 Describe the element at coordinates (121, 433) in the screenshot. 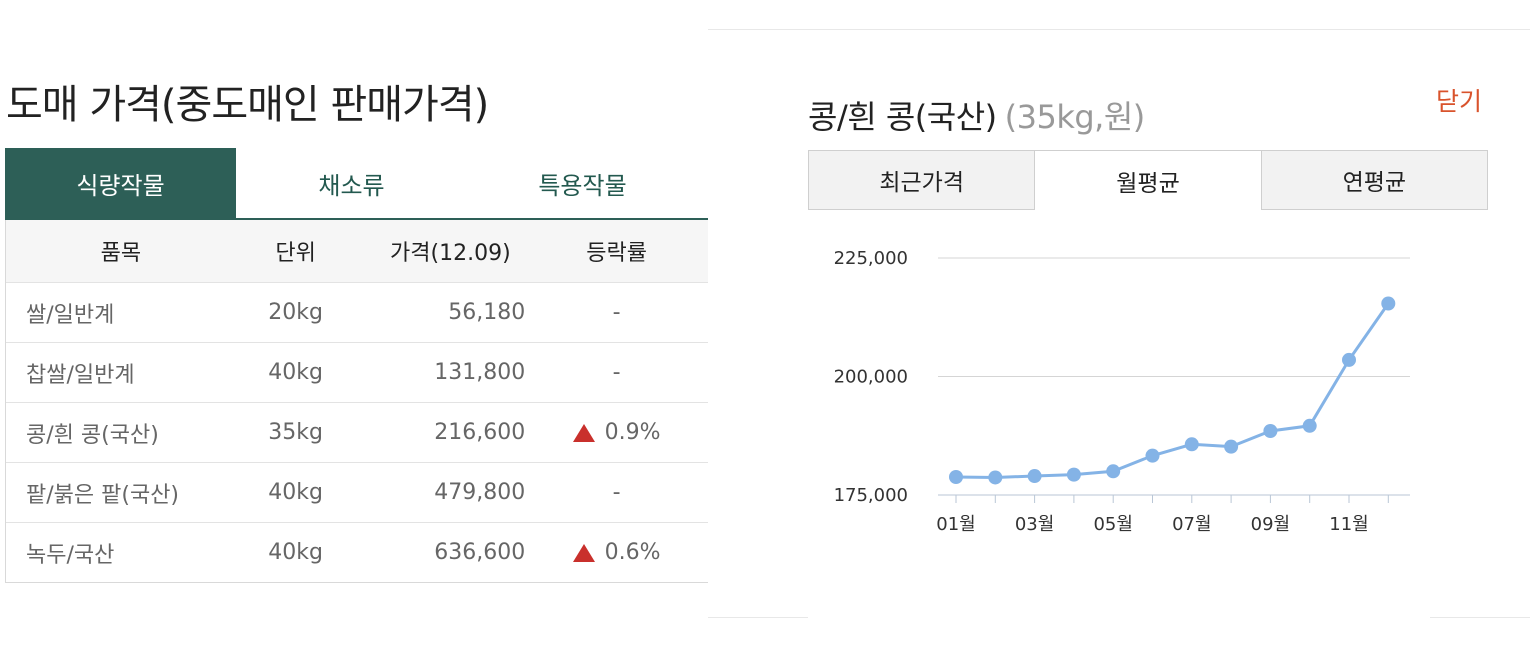

I see `row-item: 콩/흰 콩(국산)` at that location.